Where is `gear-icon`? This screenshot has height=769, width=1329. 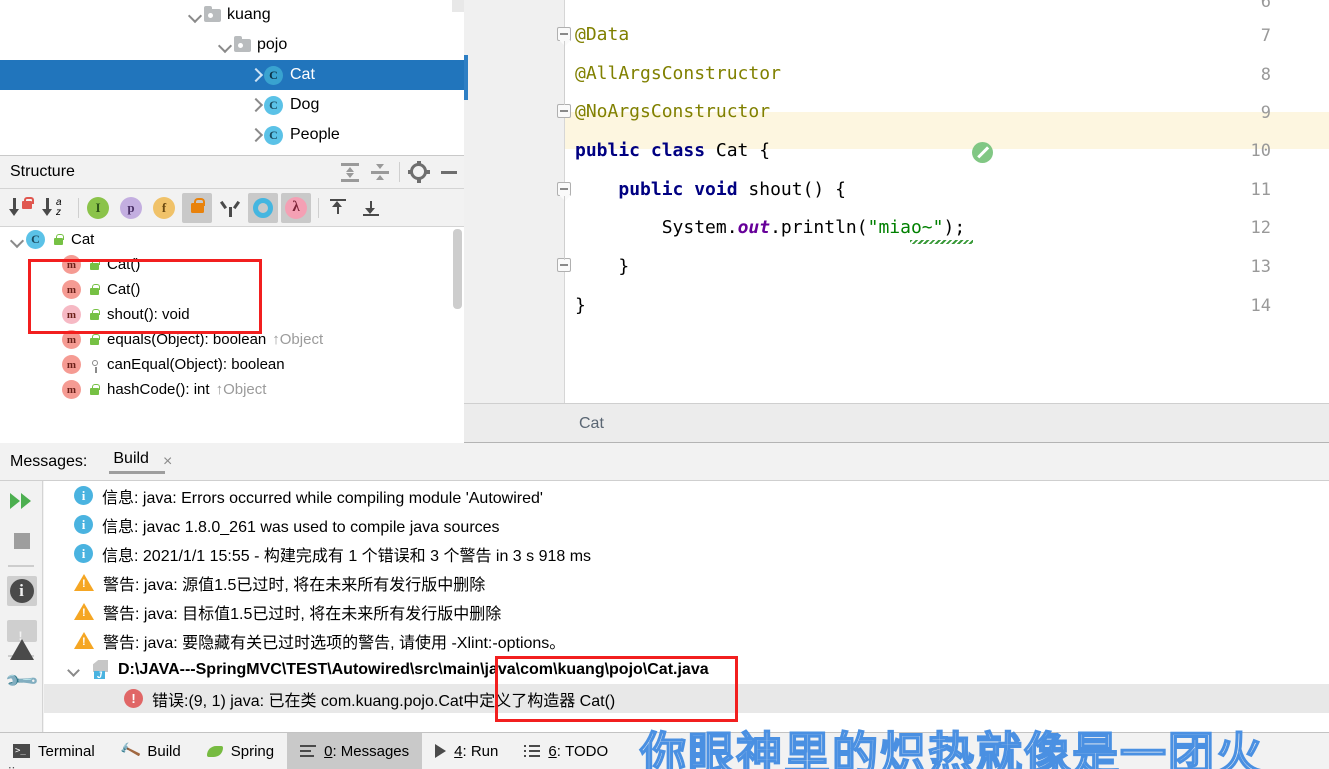 gear-icon is located at coordinates (419, 172).